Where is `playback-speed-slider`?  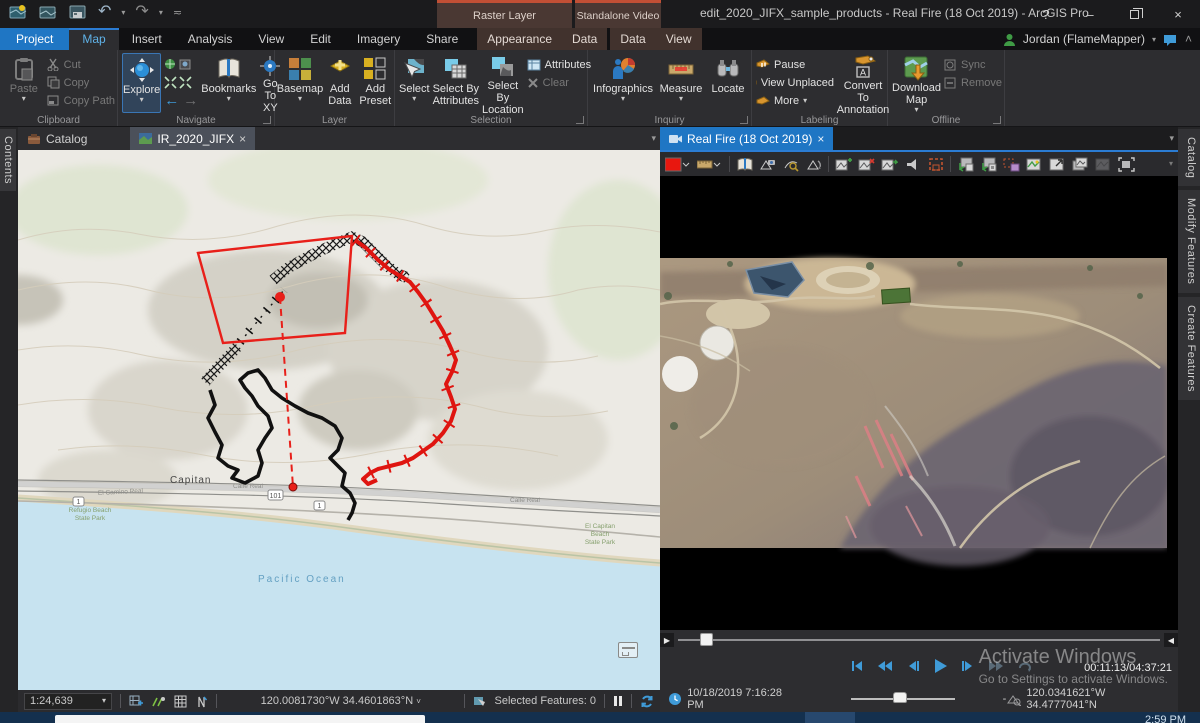
playback-speed-slider is located at coordinates (902, 697).